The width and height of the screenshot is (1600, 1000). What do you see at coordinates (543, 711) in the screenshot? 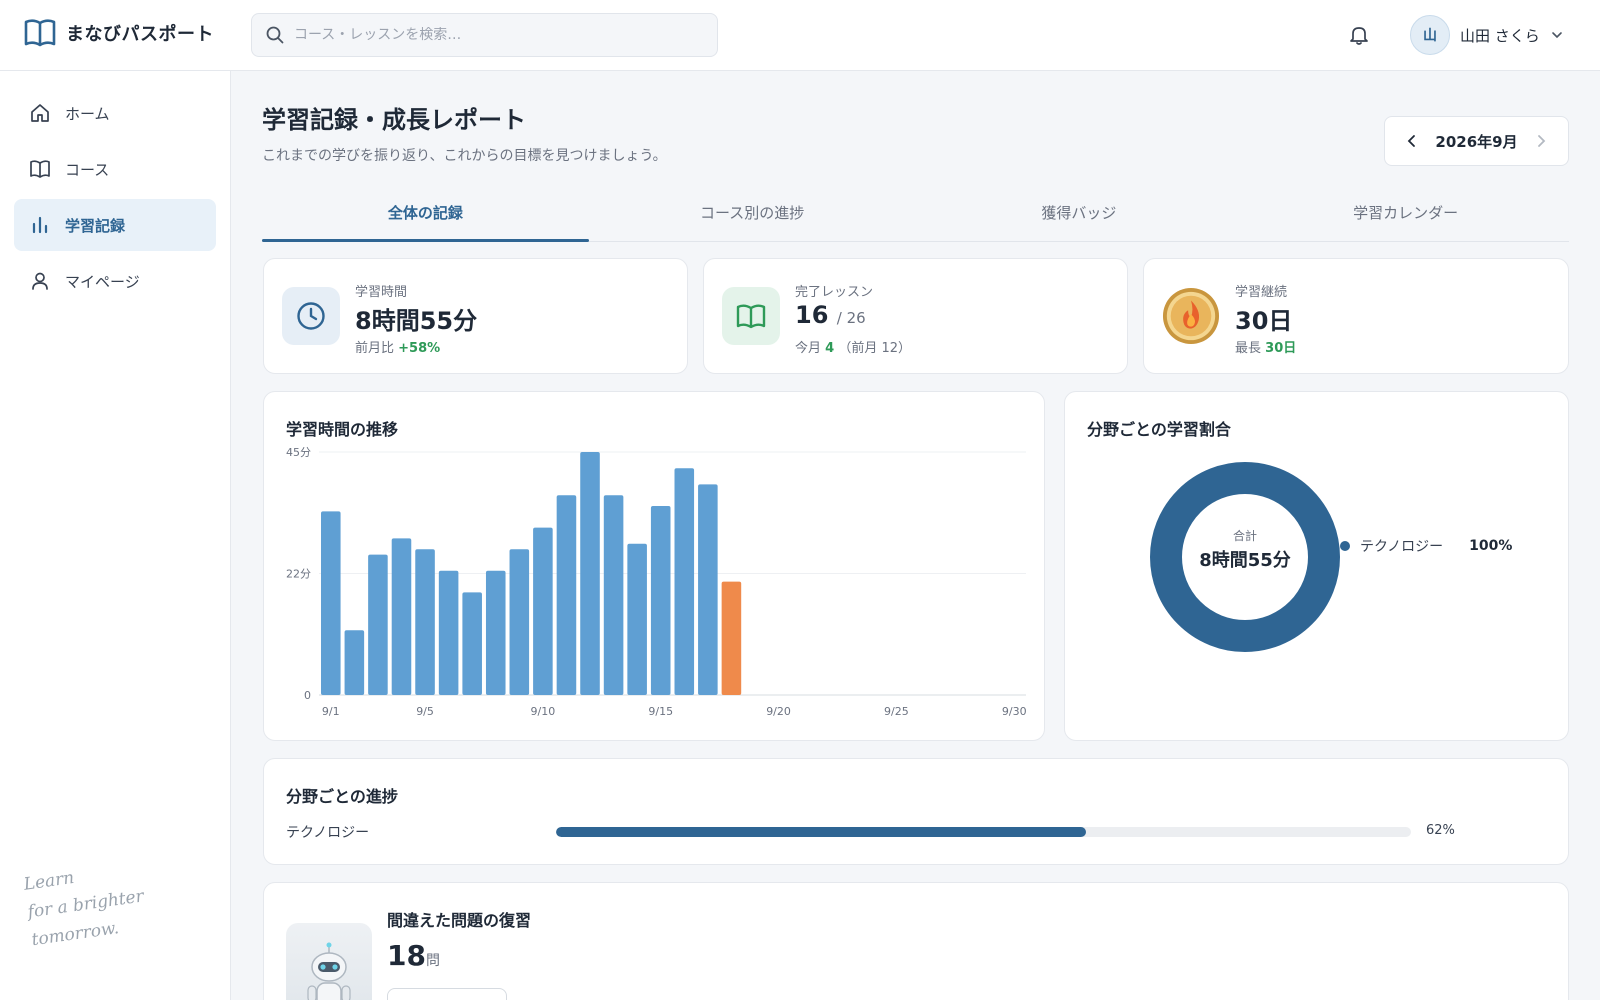
I see `x-tick-label: 9/10` at bounding box center [543, 711].